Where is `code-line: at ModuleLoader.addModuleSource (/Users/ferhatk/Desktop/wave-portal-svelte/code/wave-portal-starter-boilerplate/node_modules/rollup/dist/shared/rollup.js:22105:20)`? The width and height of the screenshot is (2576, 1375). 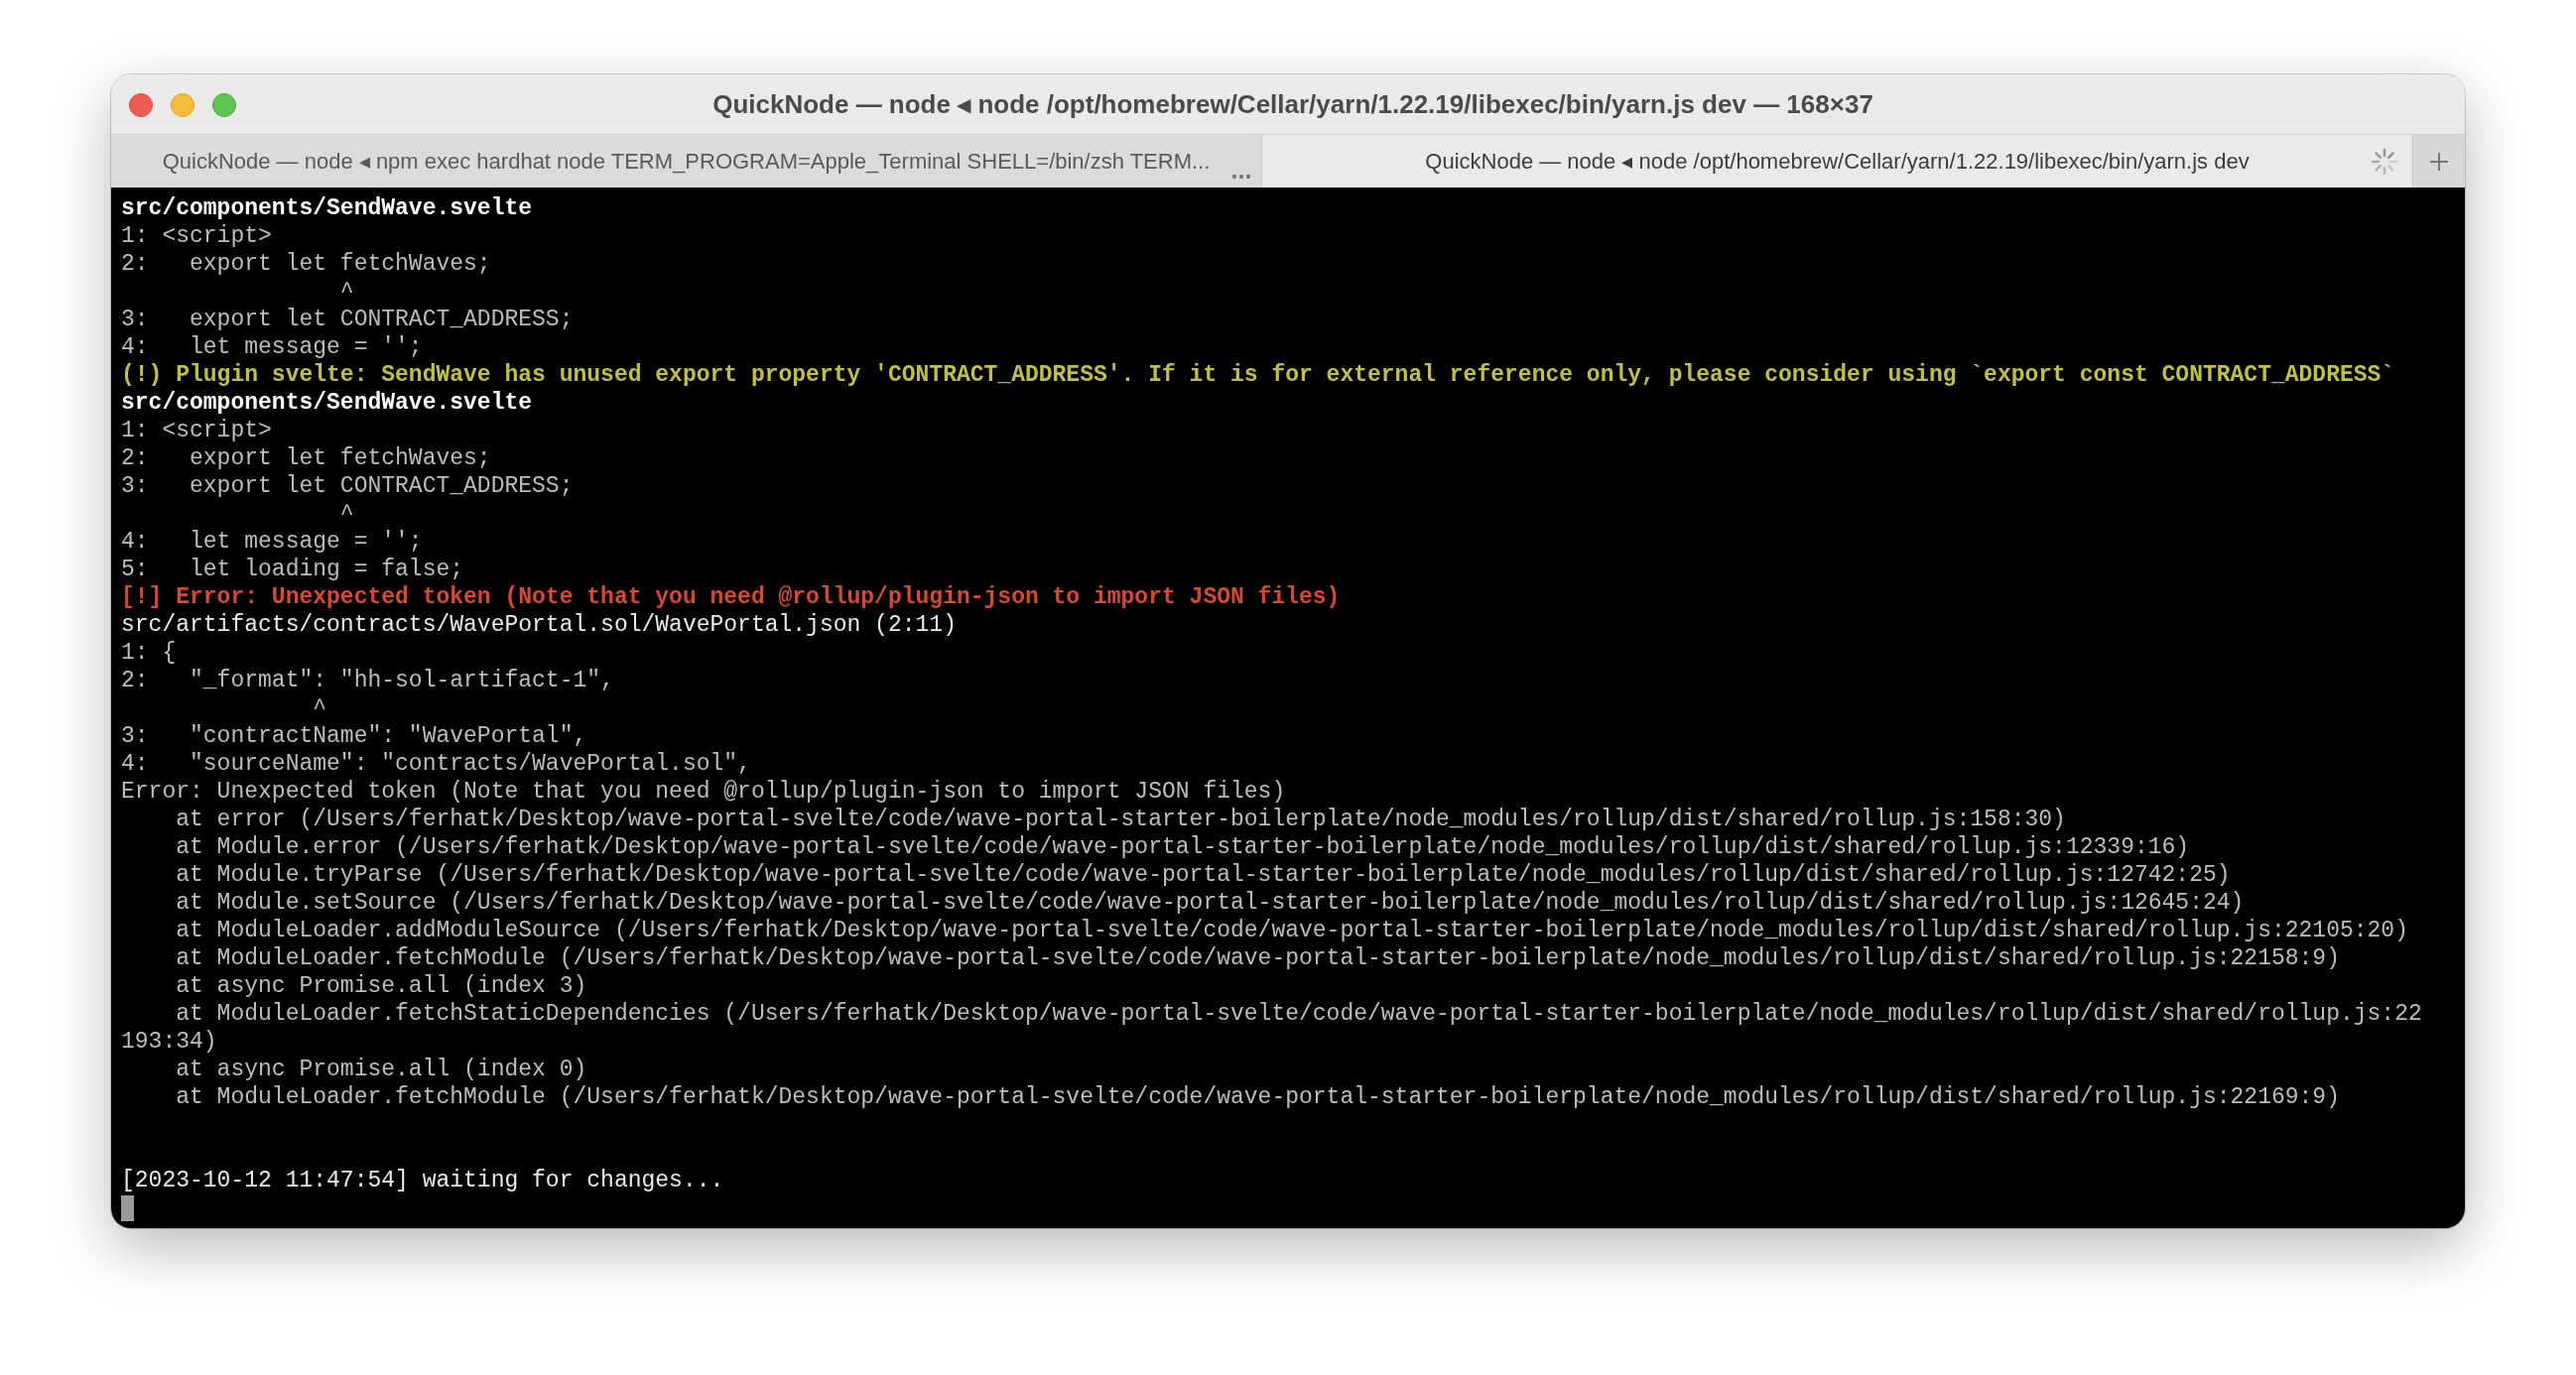
code-line: at ModuleLoader.addModuleSource (/Users/ferhatk/Desktop/wave-portal-svelte/code/wave-portal-starter-boilerplate/node_modules/rollup/dist/shared/rollup.js:22105:20) is located at coordinates (1291, 930).